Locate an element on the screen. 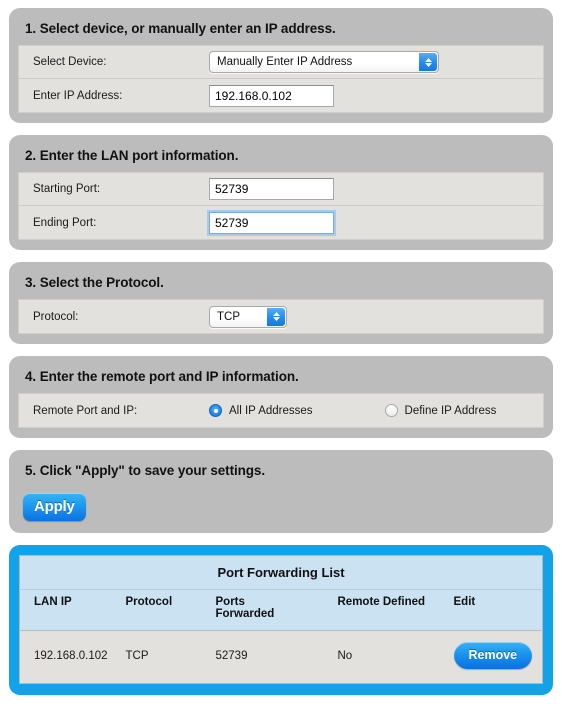  starting-port-label: Starting Port: is located at coordinates (67, 189).